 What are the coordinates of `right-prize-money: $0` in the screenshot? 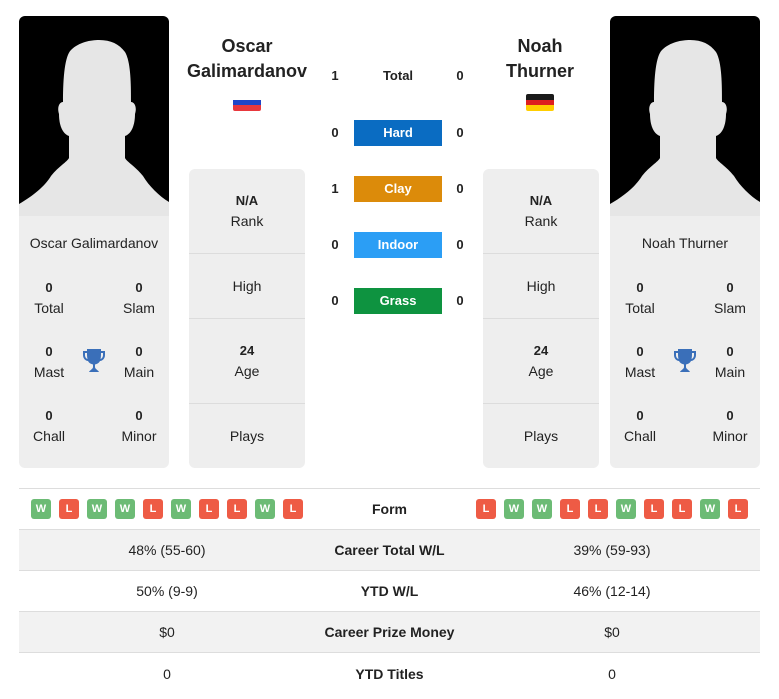 It's located at (612, 632).